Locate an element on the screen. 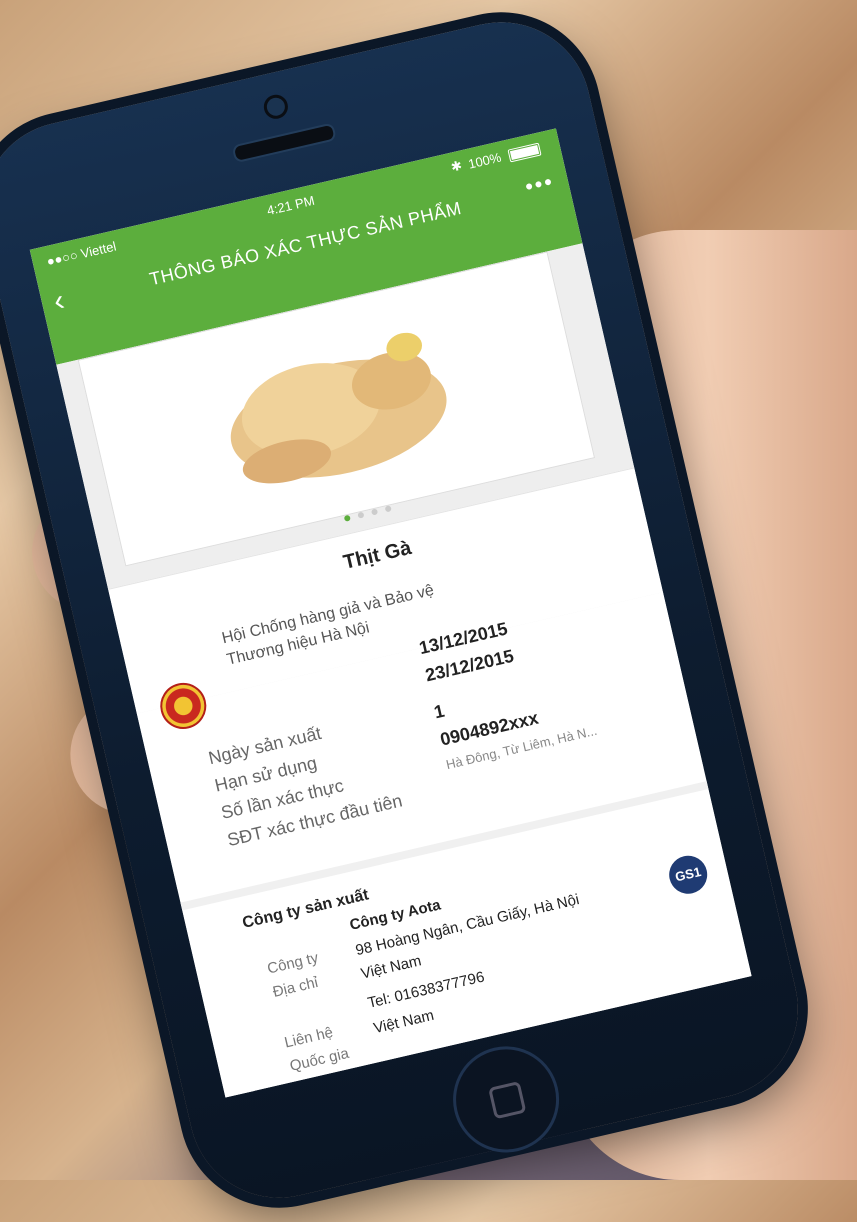 This screenshot has height=1222, width=857. home-square-icon is located at coordinates (507, 1100).